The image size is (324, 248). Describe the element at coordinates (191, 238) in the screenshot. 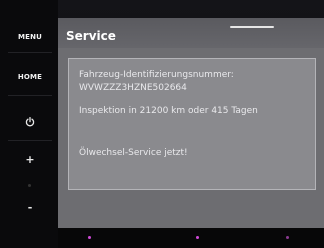

I see `bottom-bezel` at that location.